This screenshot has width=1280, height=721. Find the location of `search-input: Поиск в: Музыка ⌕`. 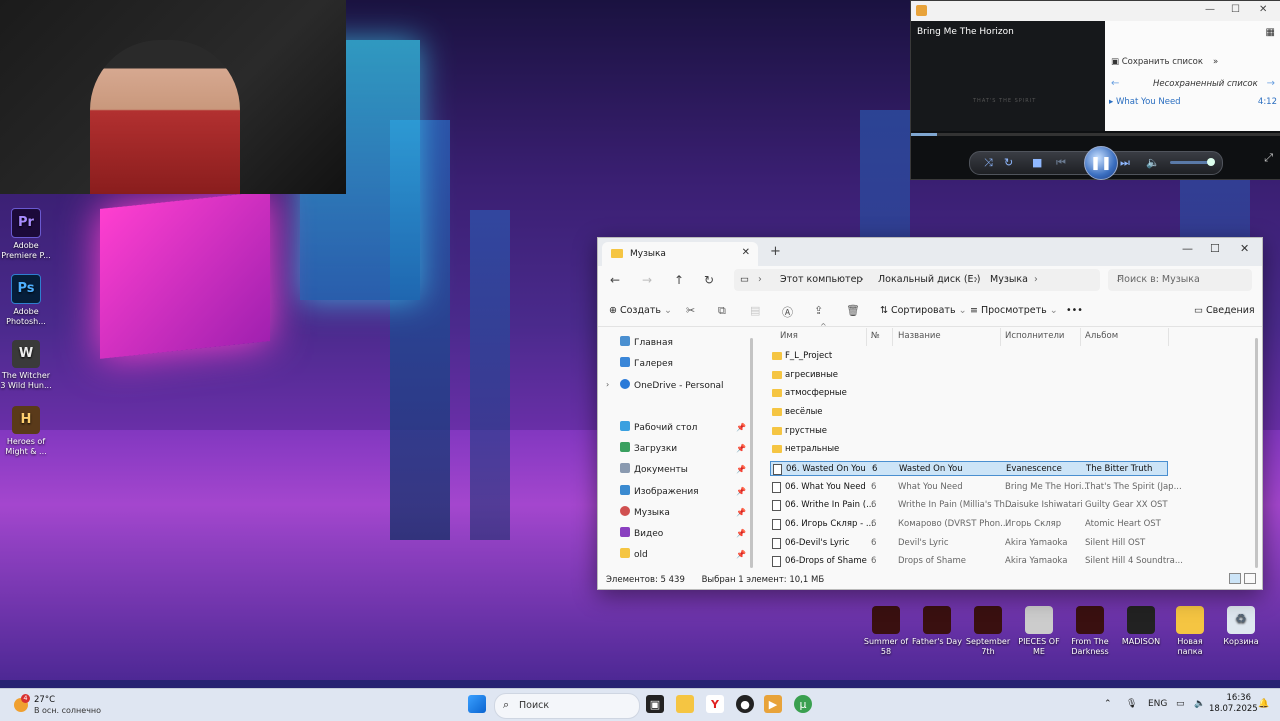

search-input: Поиск в: Музыка ⌕ is located at coordinates (1180, 280).